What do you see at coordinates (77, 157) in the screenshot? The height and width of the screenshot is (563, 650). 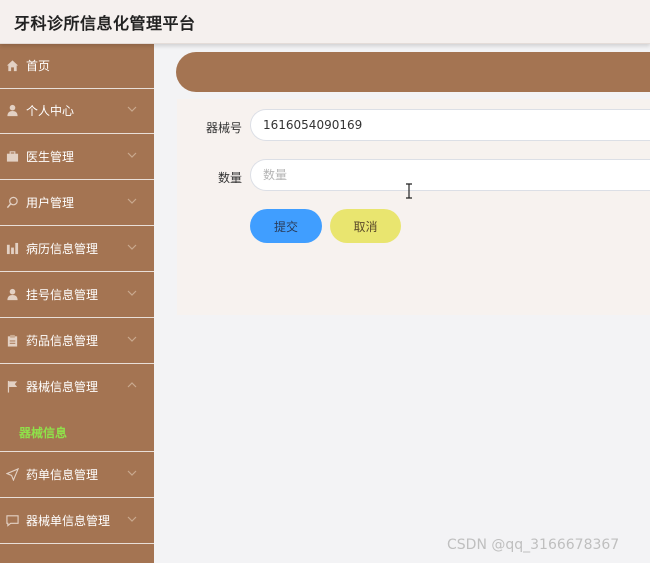 I see `sidebar-item-doctor-management: 医生管理` at bounding box center [77, 157].